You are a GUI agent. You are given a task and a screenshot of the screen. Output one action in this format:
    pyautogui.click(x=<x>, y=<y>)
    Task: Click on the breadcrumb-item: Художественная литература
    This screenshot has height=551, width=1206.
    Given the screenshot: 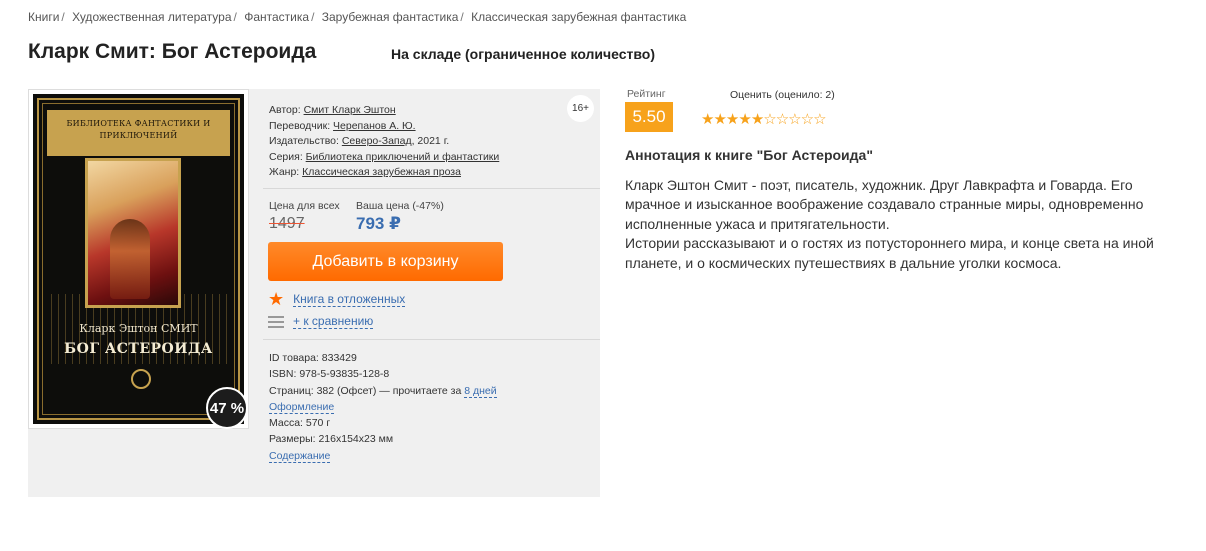 What is the action you would take?
    pyautogui.click(x=151, y=17)
    